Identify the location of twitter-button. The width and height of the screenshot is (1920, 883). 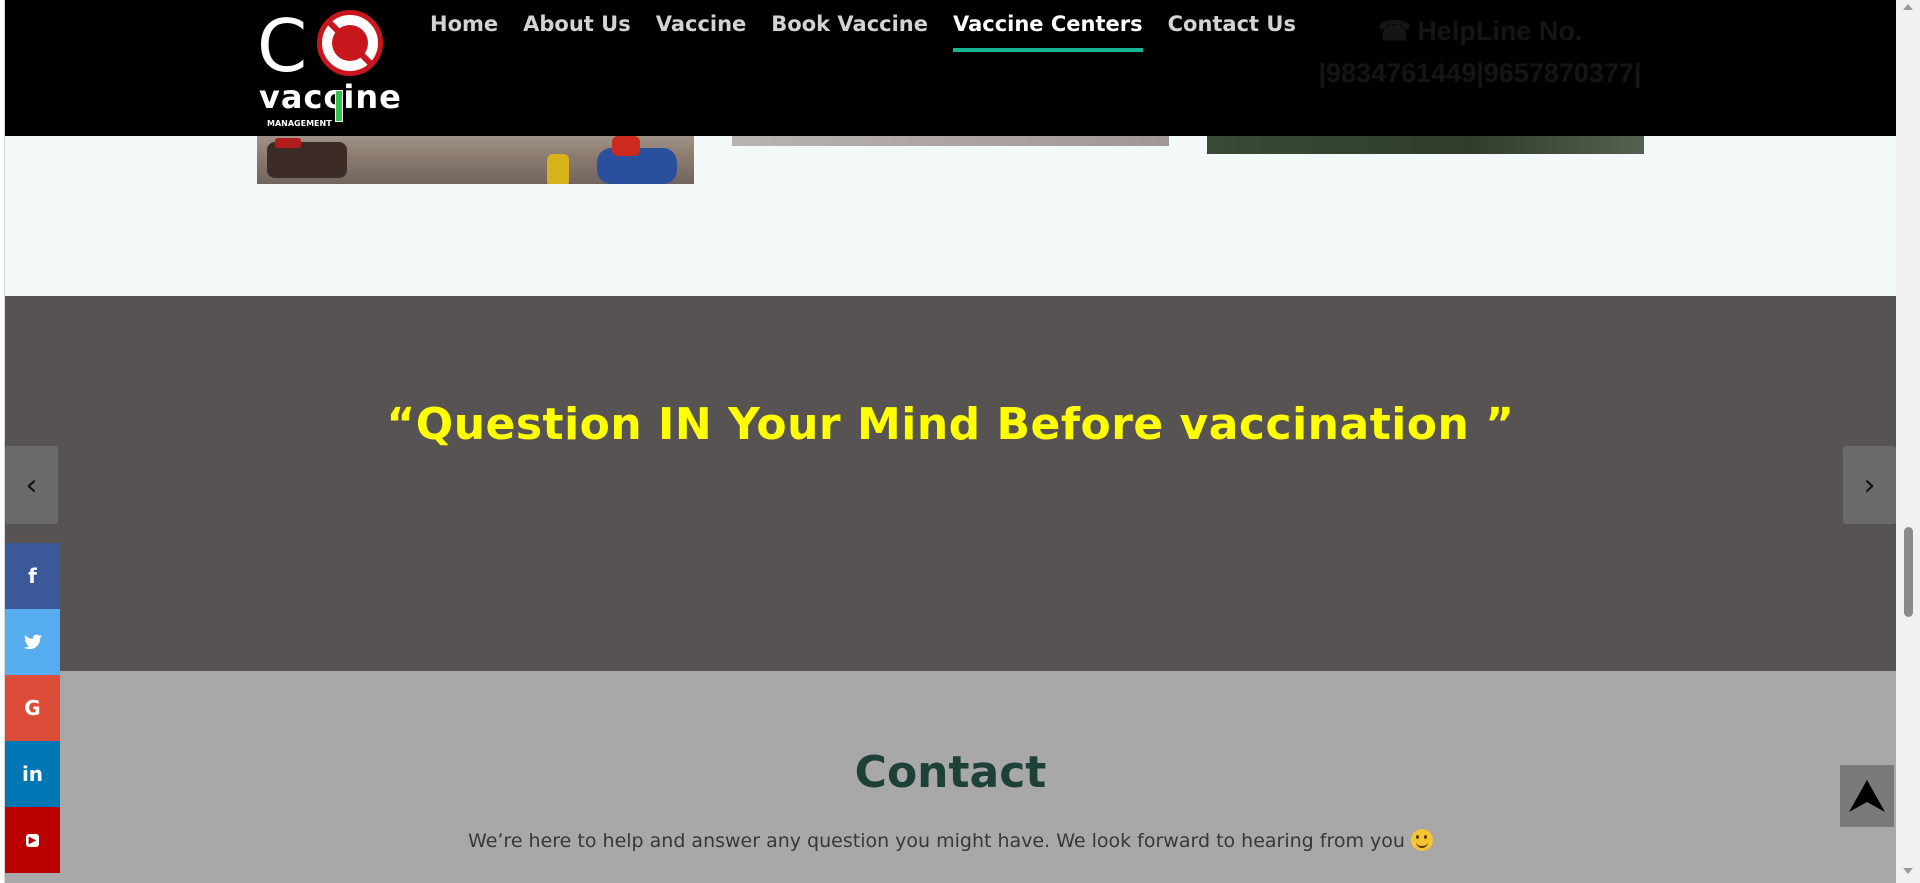
(32, 642).